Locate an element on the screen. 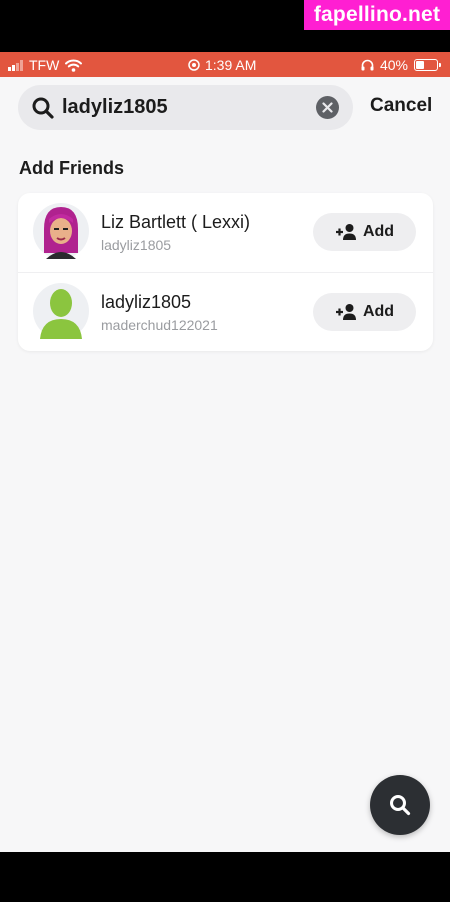  bitmoji-avatar is located at coordinates (61, 231).